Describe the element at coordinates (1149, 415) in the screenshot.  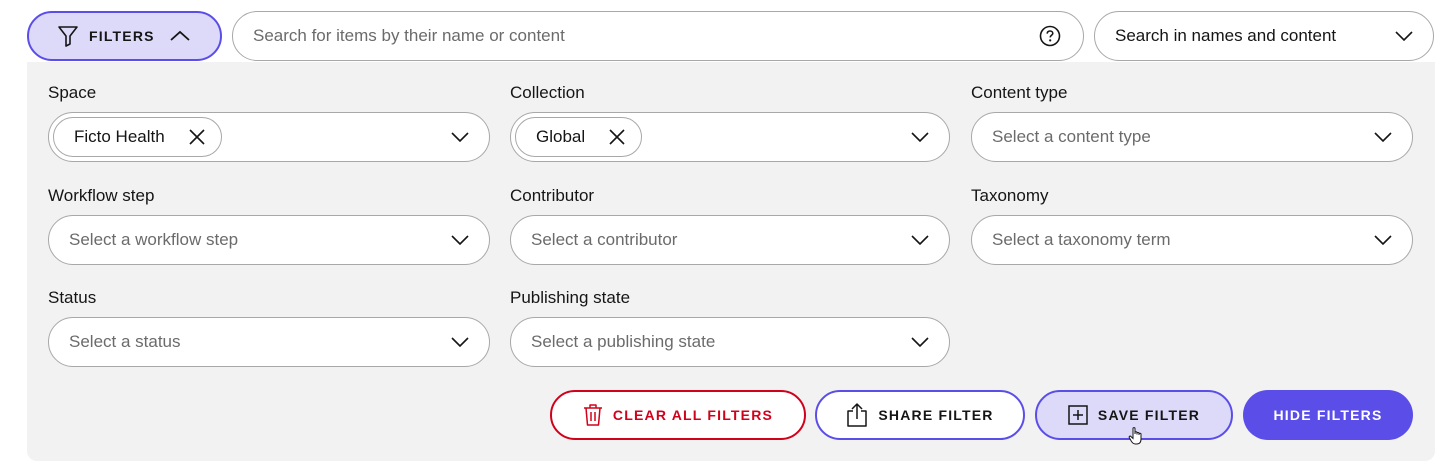
I see `save-filter-label: SAVE FILTER` at that location.